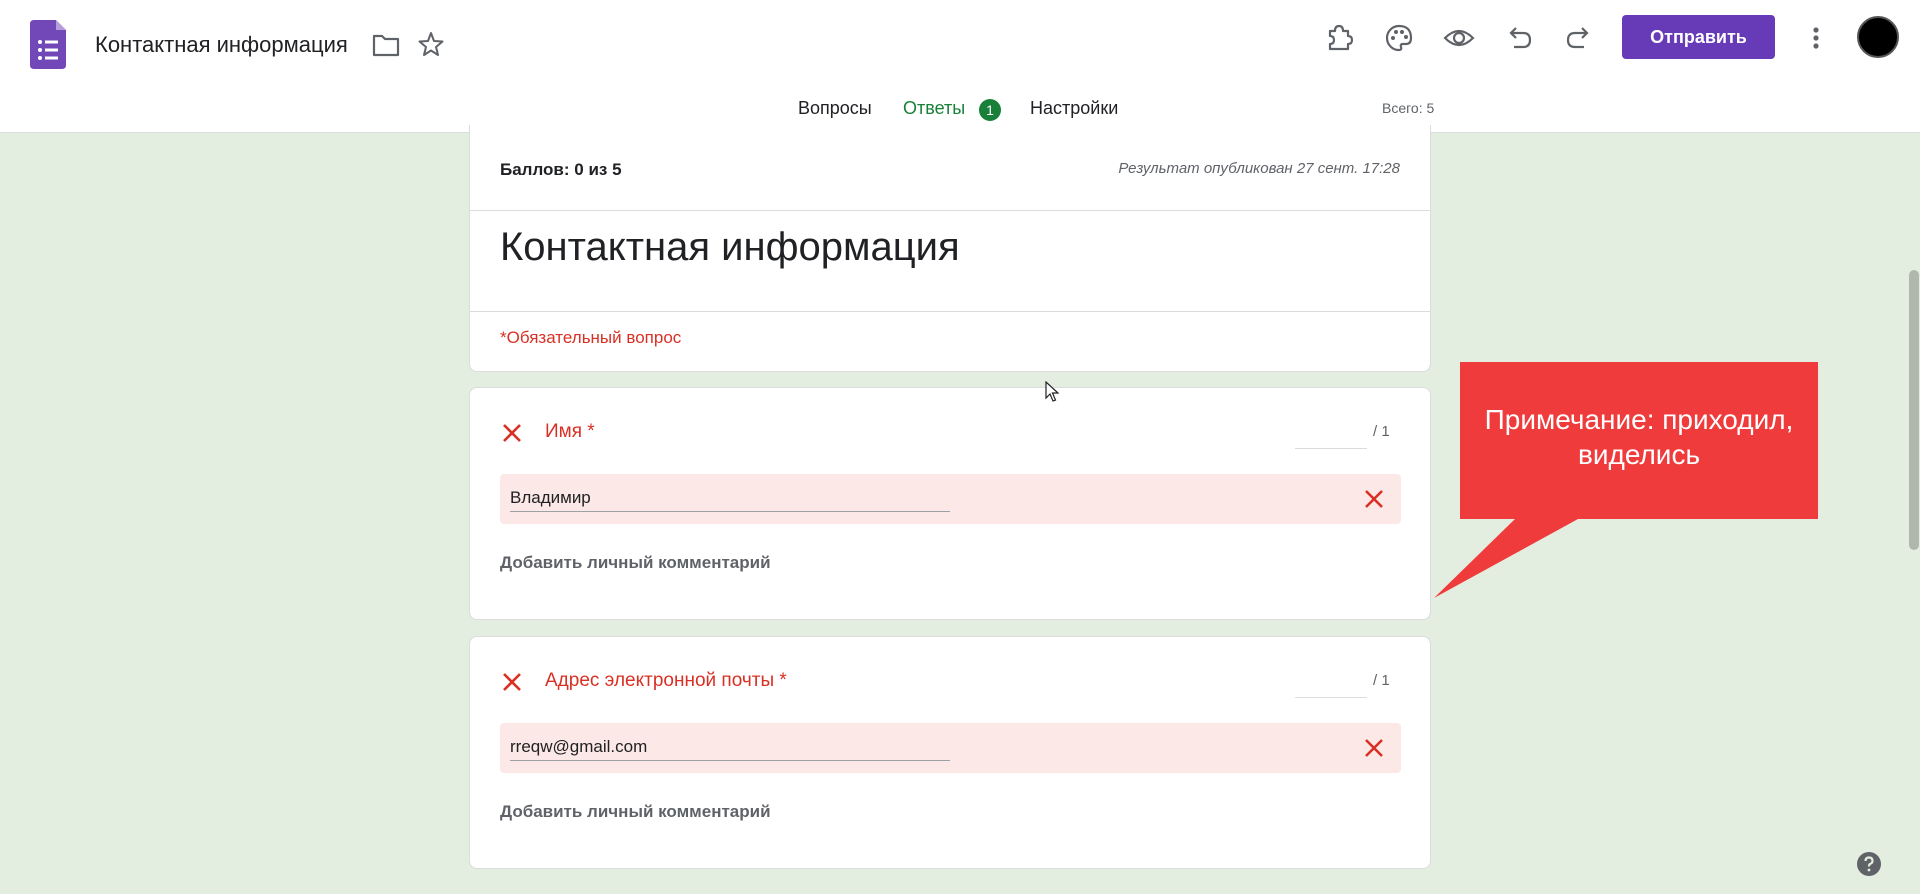  Describe the element at coordinates (1052, 391) in the screenshot. I see `mouse-cursor-icon` at that location.